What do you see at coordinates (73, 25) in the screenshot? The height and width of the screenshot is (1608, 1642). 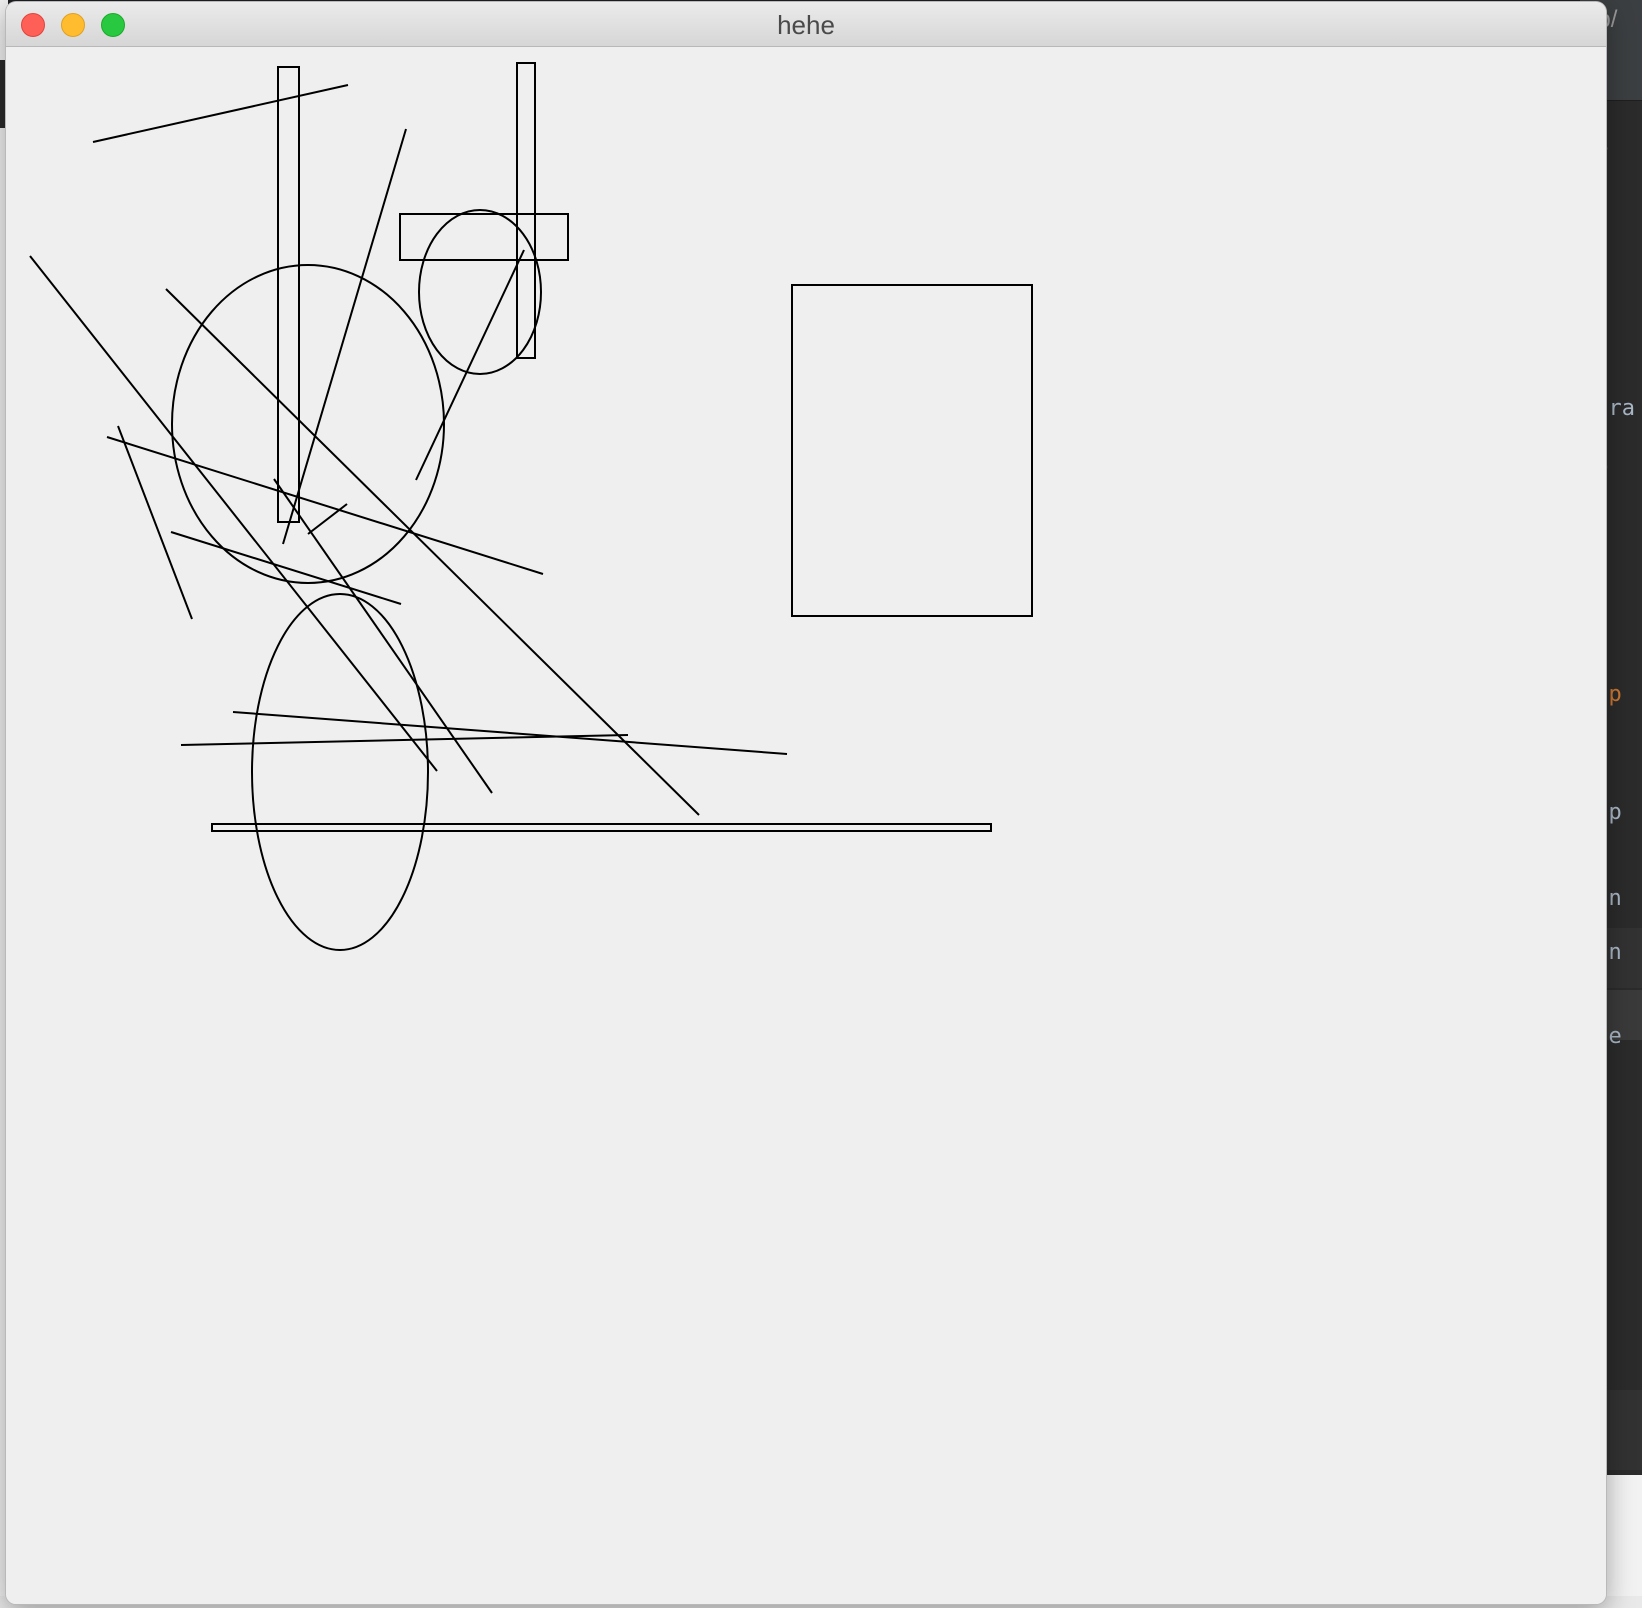 I see `minimize-button` at bounding box center [73, 25].